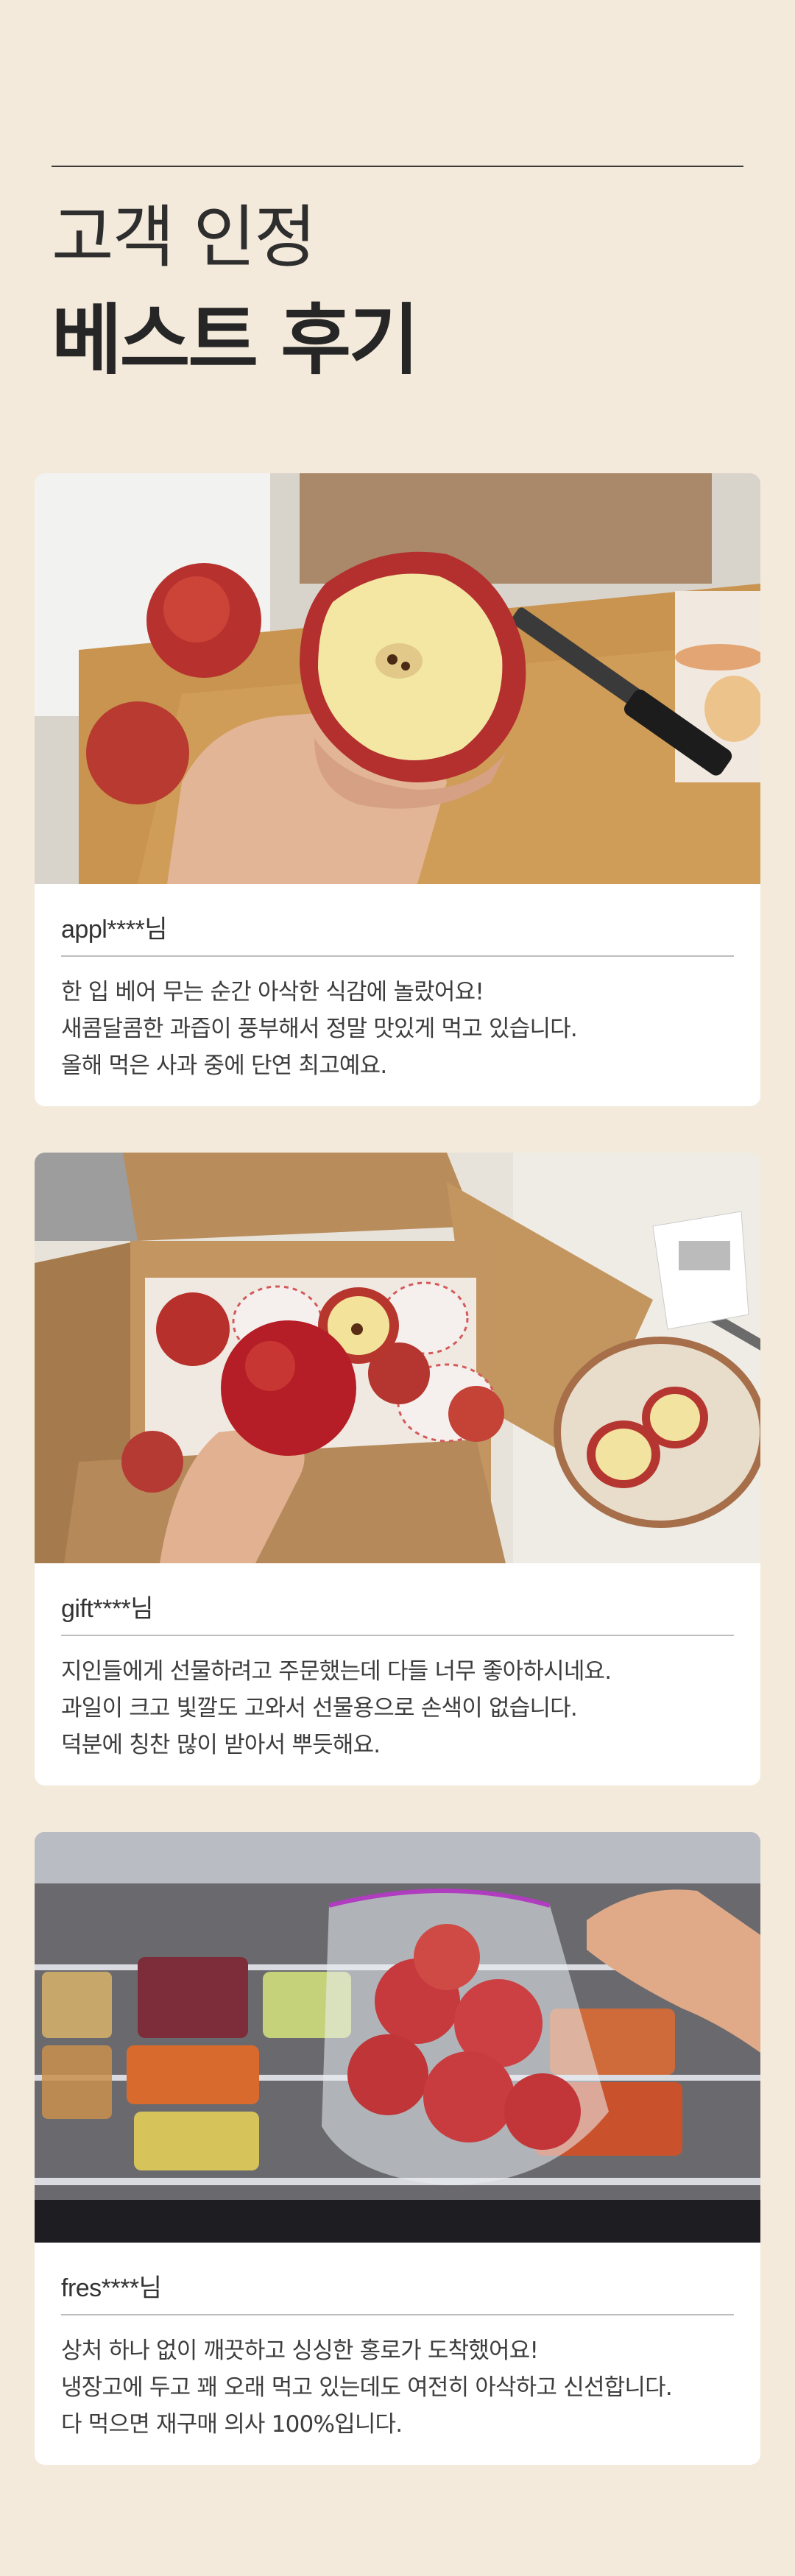 The width and height of the screenshot is (795, 2576). I want to click on header-divider, so click(397, 166).